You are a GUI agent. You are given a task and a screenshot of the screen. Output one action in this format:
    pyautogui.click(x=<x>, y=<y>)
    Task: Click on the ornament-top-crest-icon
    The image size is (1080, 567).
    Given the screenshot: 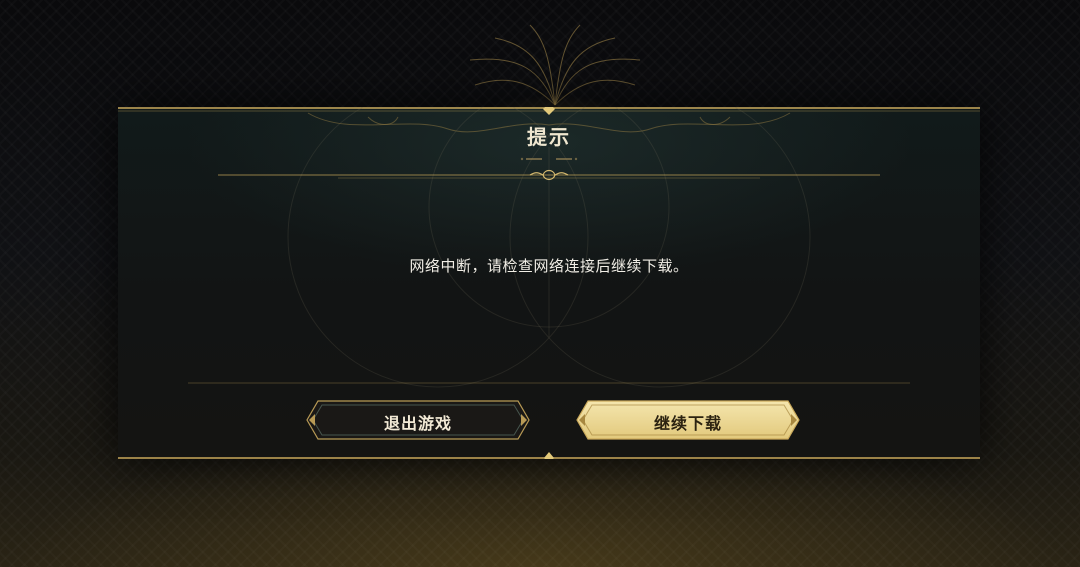 What is the action you would take?
    pyautogui.click(x=549, y=111)
    